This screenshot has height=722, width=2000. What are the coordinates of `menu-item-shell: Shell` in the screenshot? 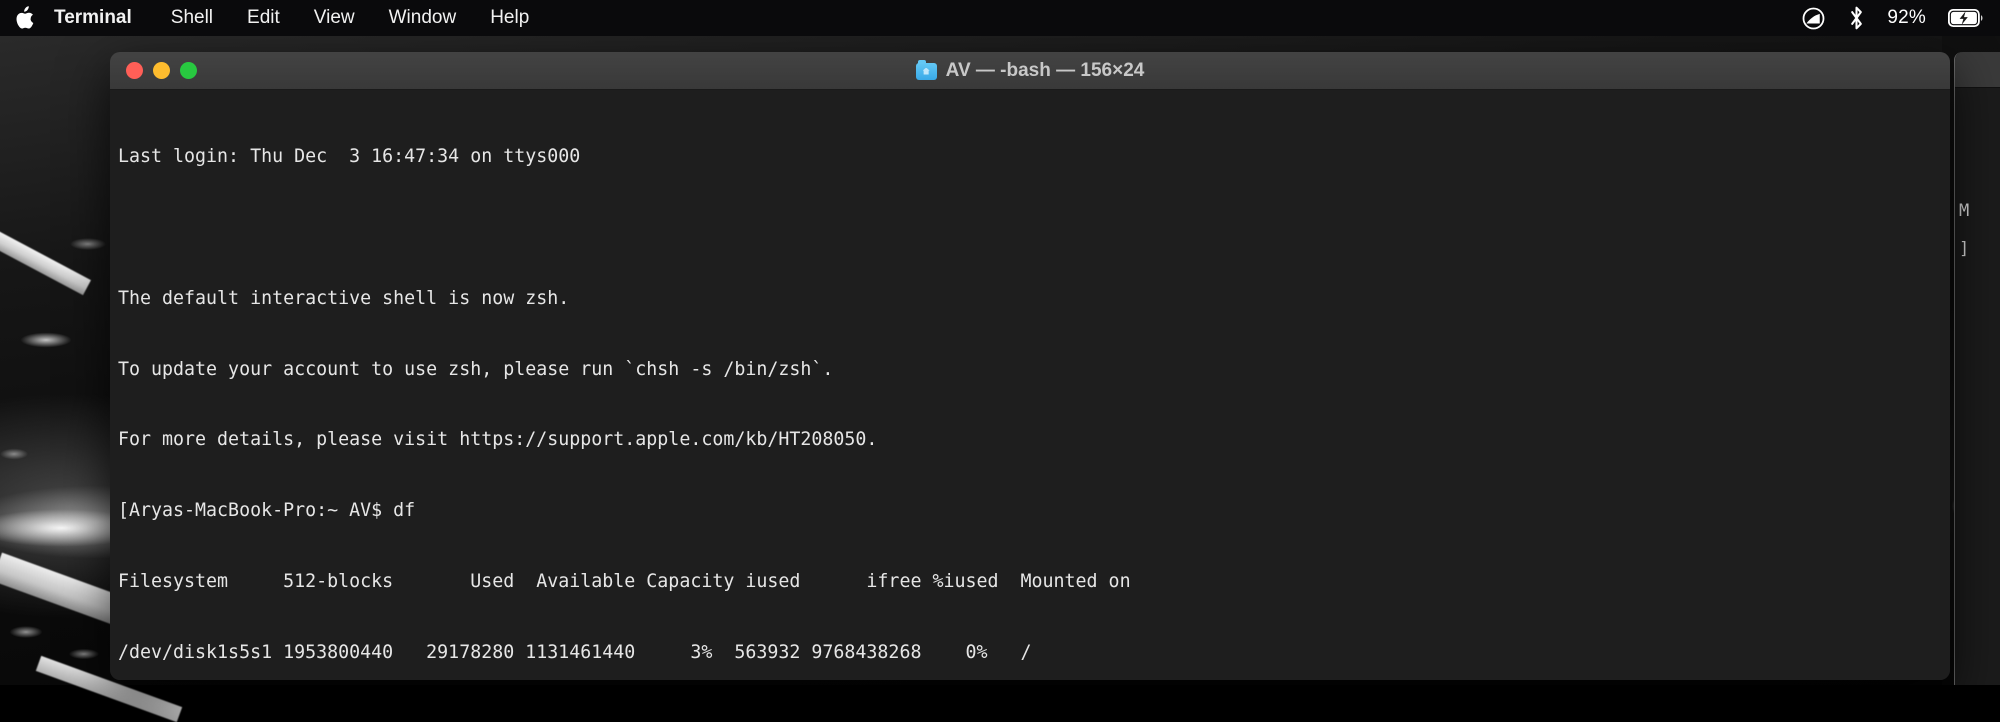 It's located at (192, 18).